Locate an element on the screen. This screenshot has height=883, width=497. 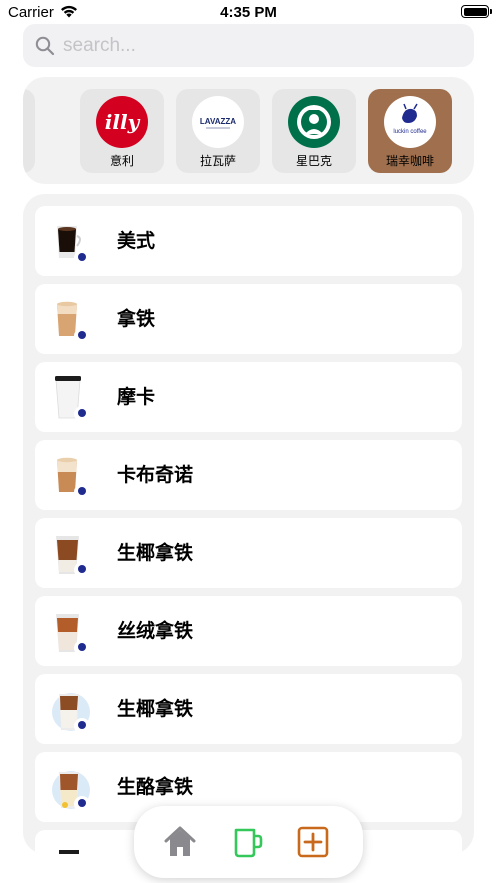
list-item: 卡布奇诺 is located at coordinates (248, 475).